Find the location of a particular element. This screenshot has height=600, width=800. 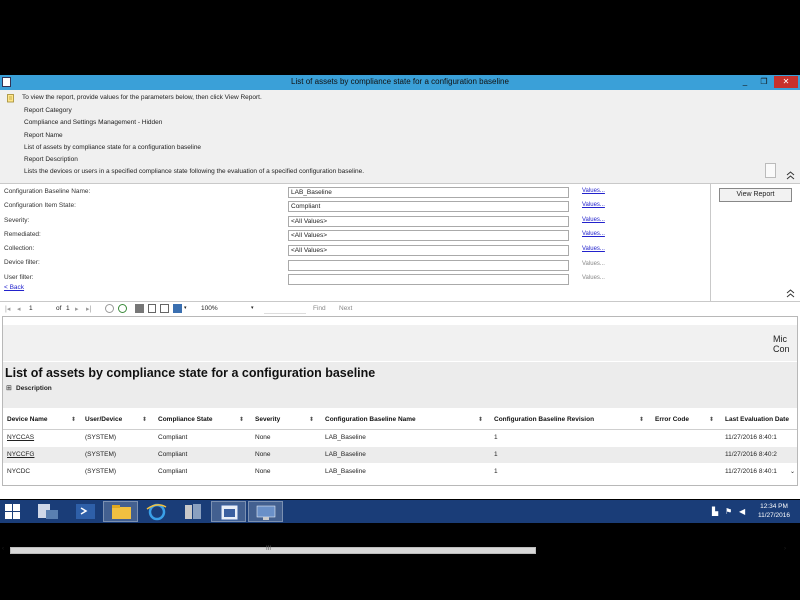

user-filter-field is located at coordinates (428, 279).